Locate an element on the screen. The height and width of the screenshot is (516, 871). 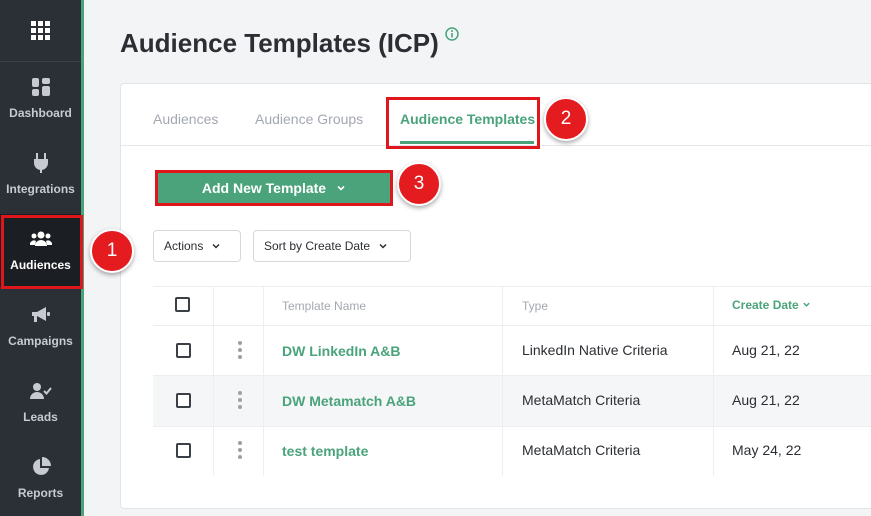
actions-dropdown: Actions is located at coordinates (197, 246).